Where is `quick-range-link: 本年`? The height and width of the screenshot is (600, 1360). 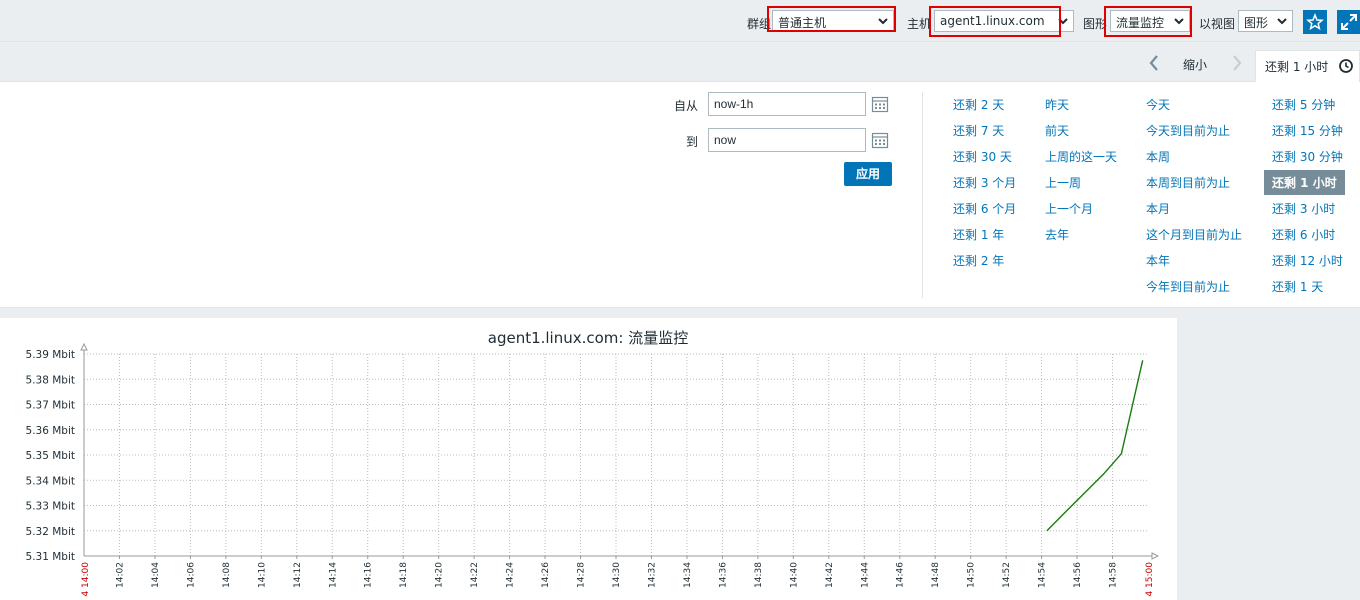
quick-range-link: 本年 is located at coordinates (1158, 260).